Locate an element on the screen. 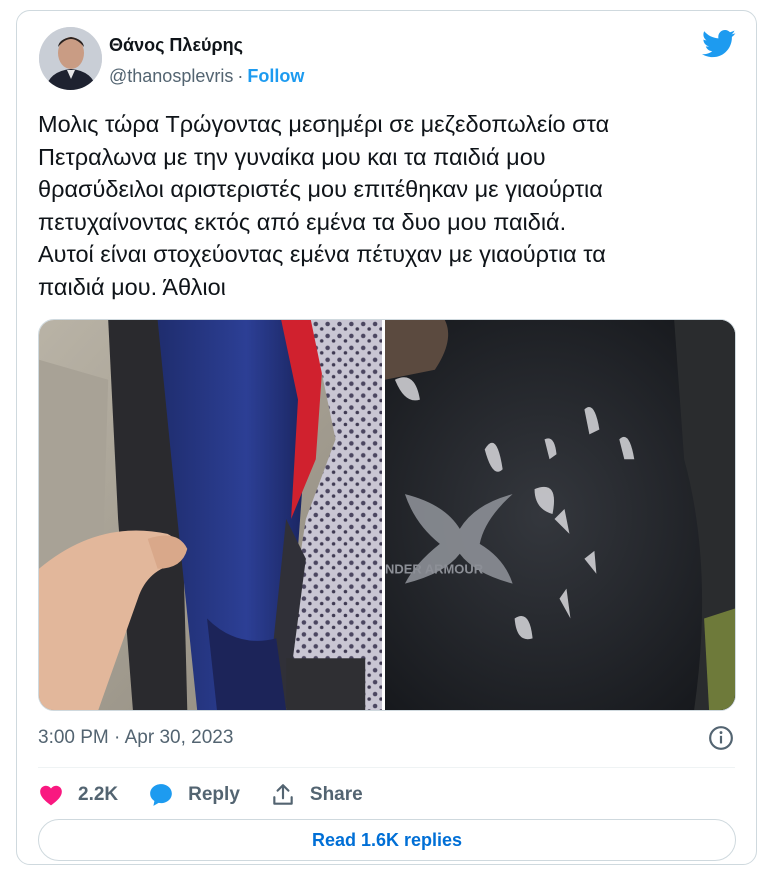  follow-button: Follow is located at coordinates (275, 76).